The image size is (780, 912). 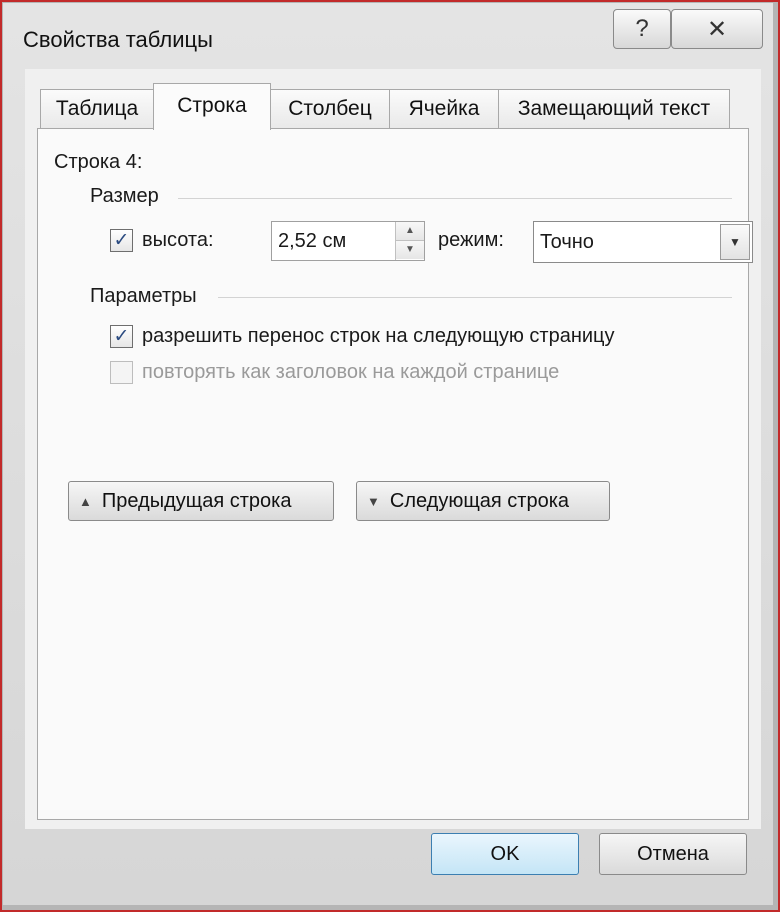 I want to click on next-row-button: ▼ Следующая строка, so click(x=483, y=501).